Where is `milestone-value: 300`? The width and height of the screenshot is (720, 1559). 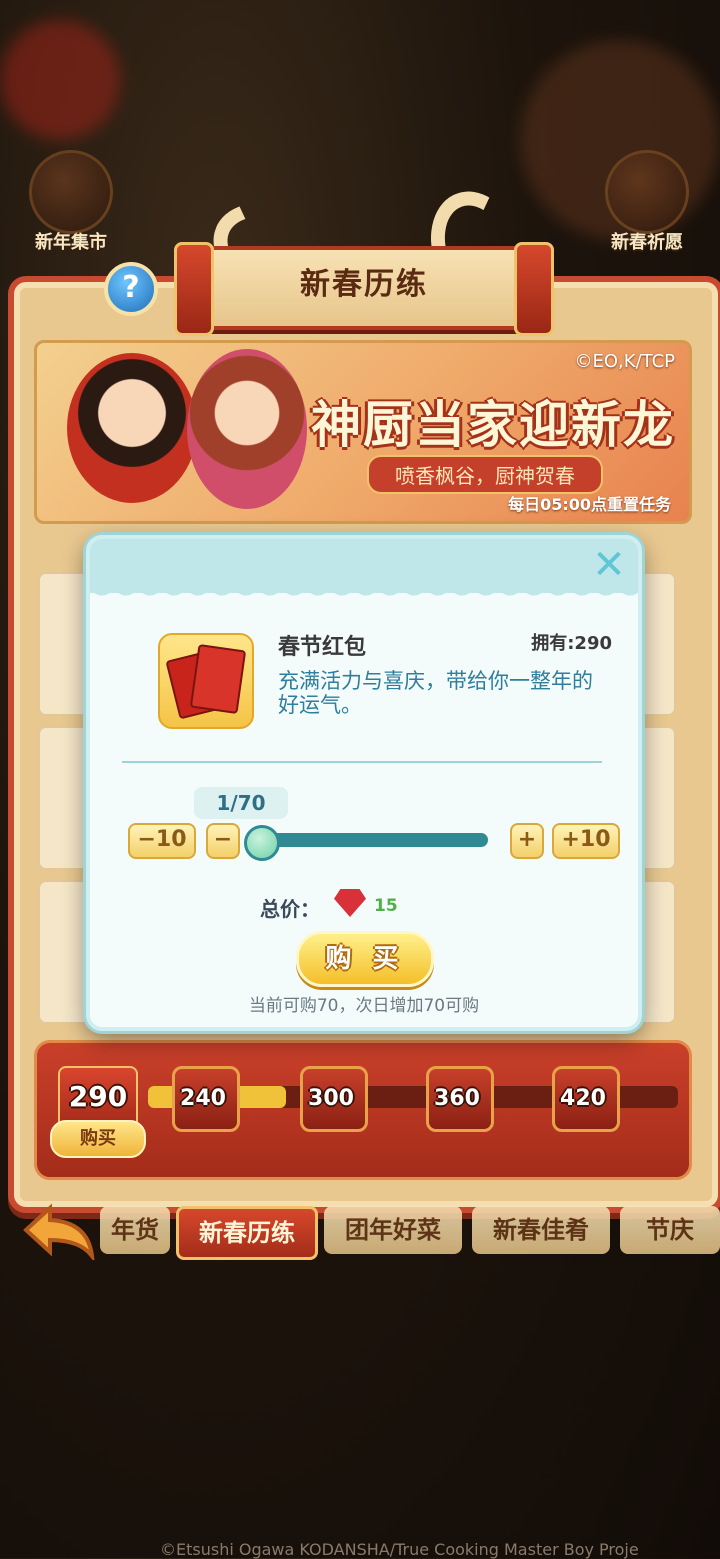
milestone-value: 300 is located at coordinates (331, 1098).